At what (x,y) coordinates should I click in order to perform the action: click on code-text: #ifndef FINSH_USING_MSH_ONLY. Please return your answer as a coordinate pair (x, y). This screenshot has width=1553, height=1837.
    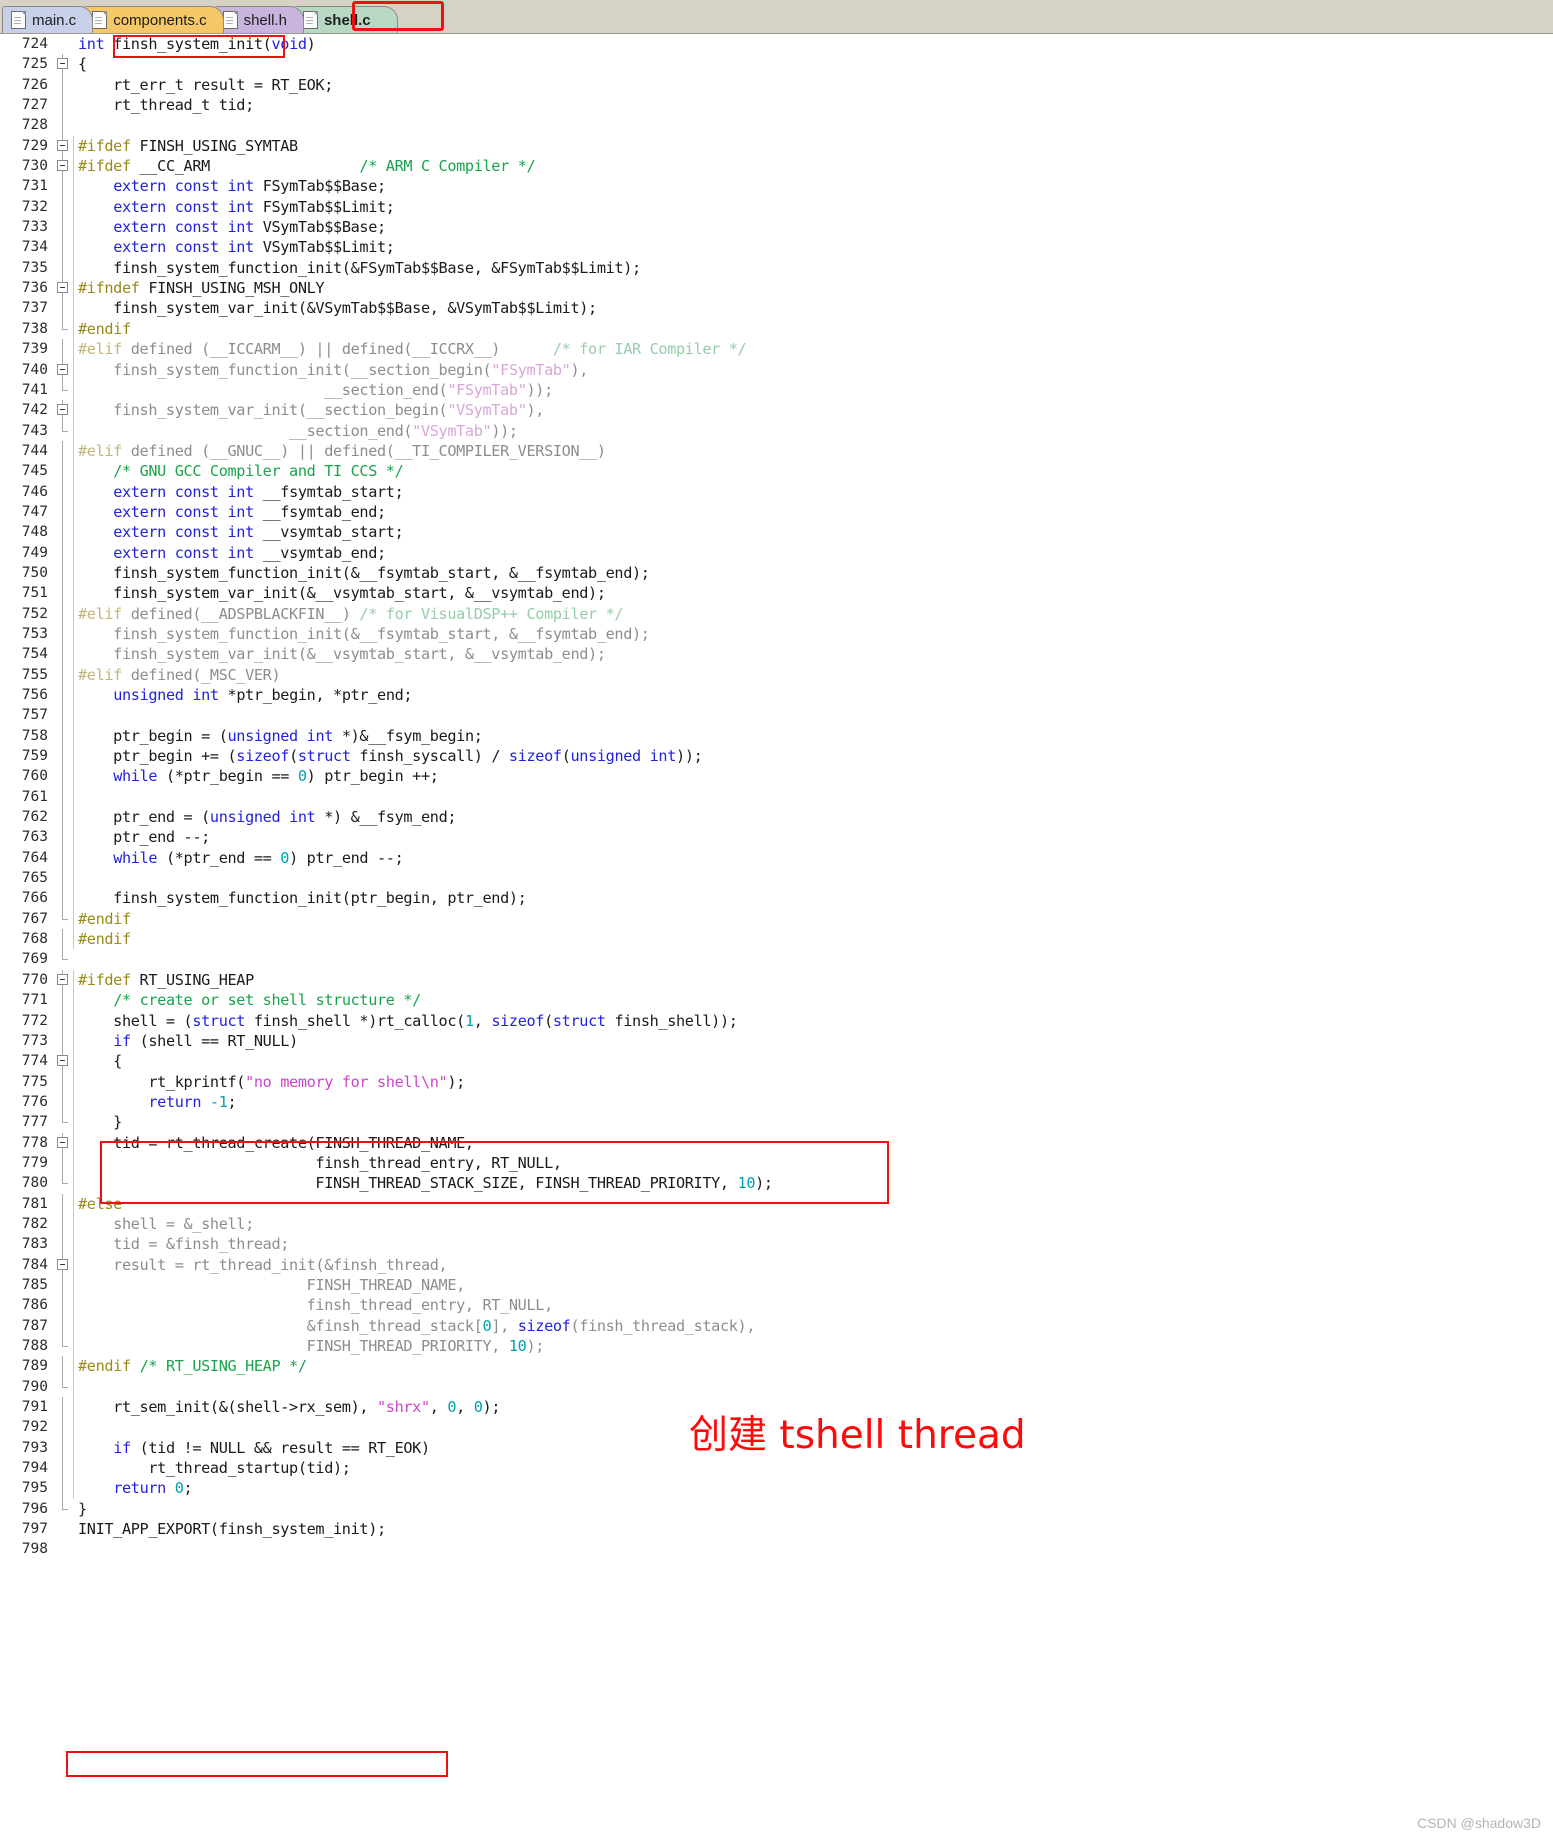
    Looking at the image, I should click on (815, 288).